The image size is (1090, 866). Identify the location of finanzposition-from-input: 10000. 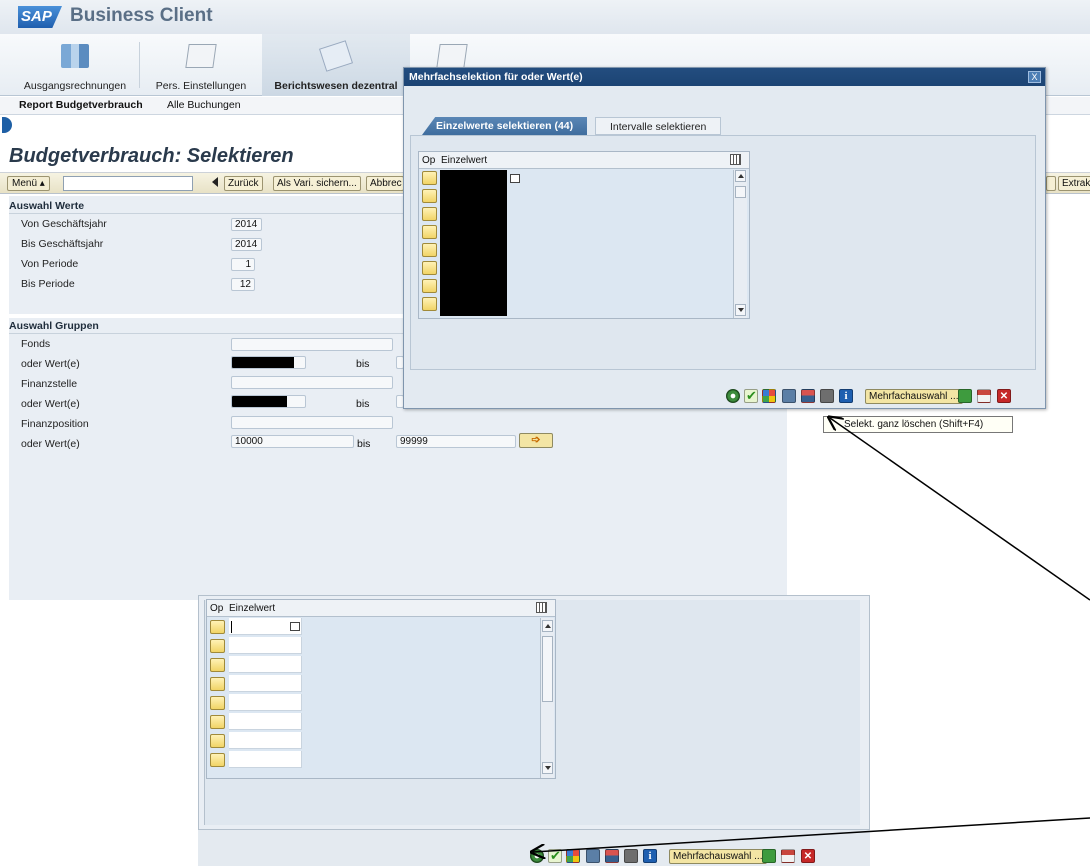
(292, 441).